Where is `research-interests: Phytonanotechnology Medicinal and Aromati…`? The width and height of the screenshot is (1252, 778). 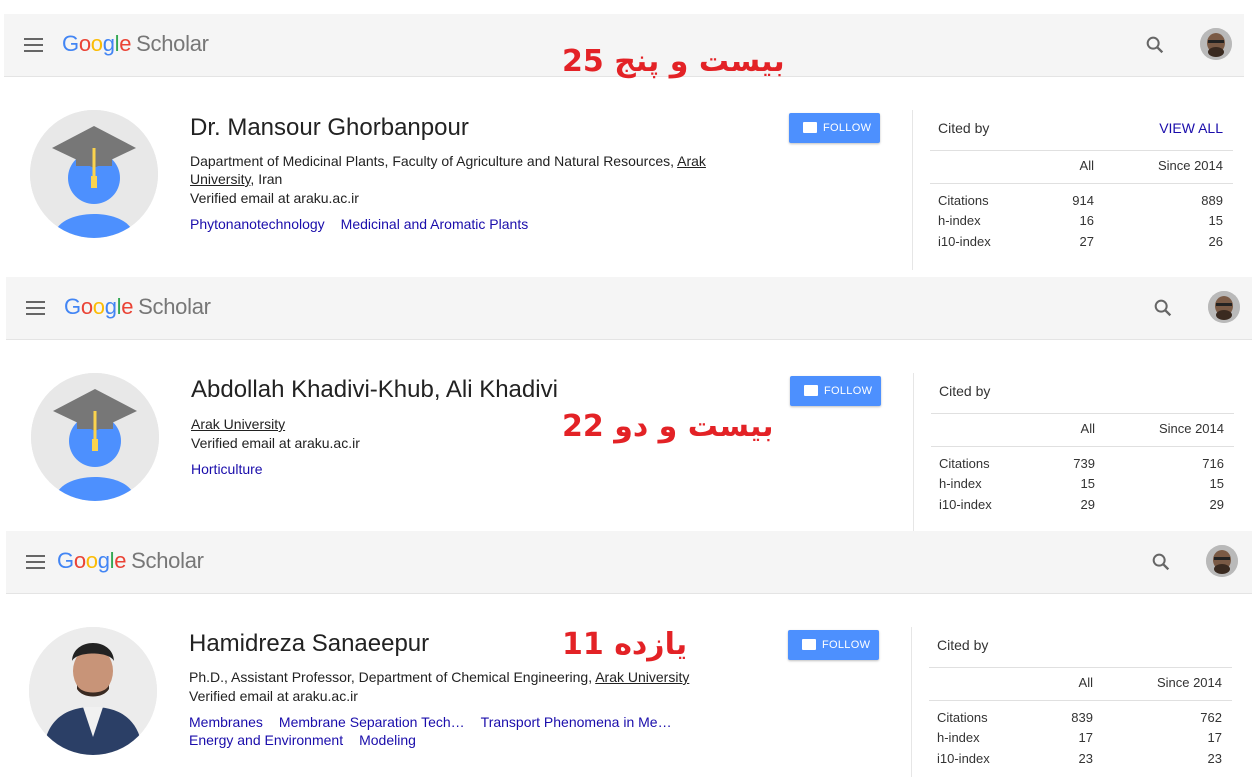
research-interests: Phytonanotechnology Medicinal and Aromati… is located at coordinates (460, 224).